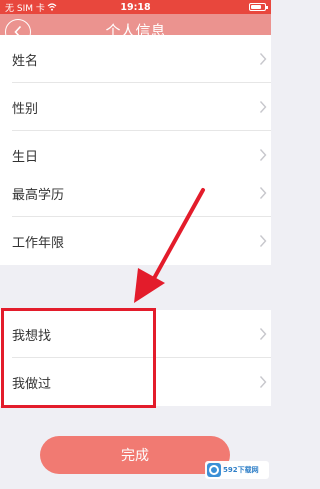  I want to click on watermark-text: 592下载网, so click(241, 470).